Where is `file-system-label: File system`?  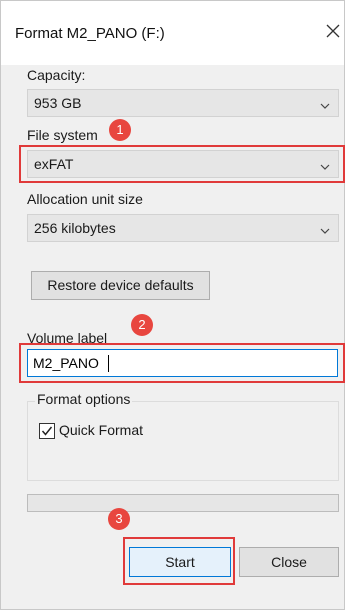
file-system-label: File system is located at coordinates (62, 135).